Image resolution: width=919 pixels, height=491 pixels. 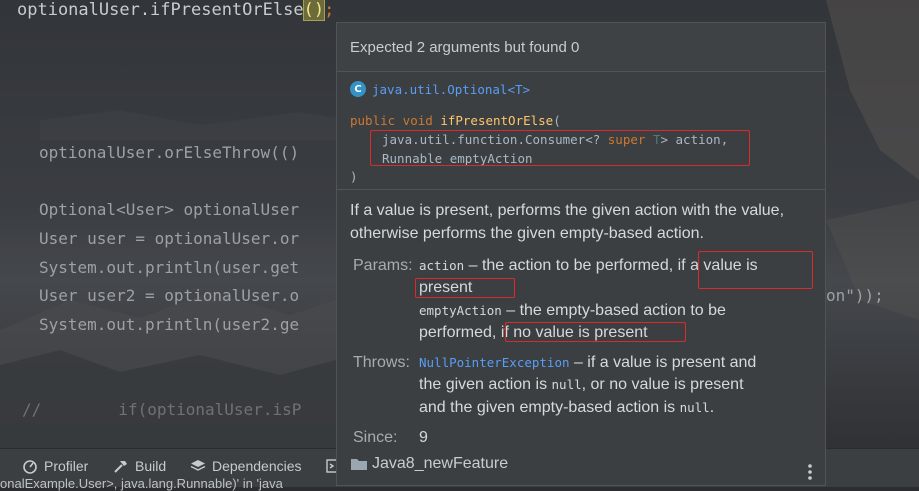 I want to click on profiler-icon, so click(x=30, y=467).